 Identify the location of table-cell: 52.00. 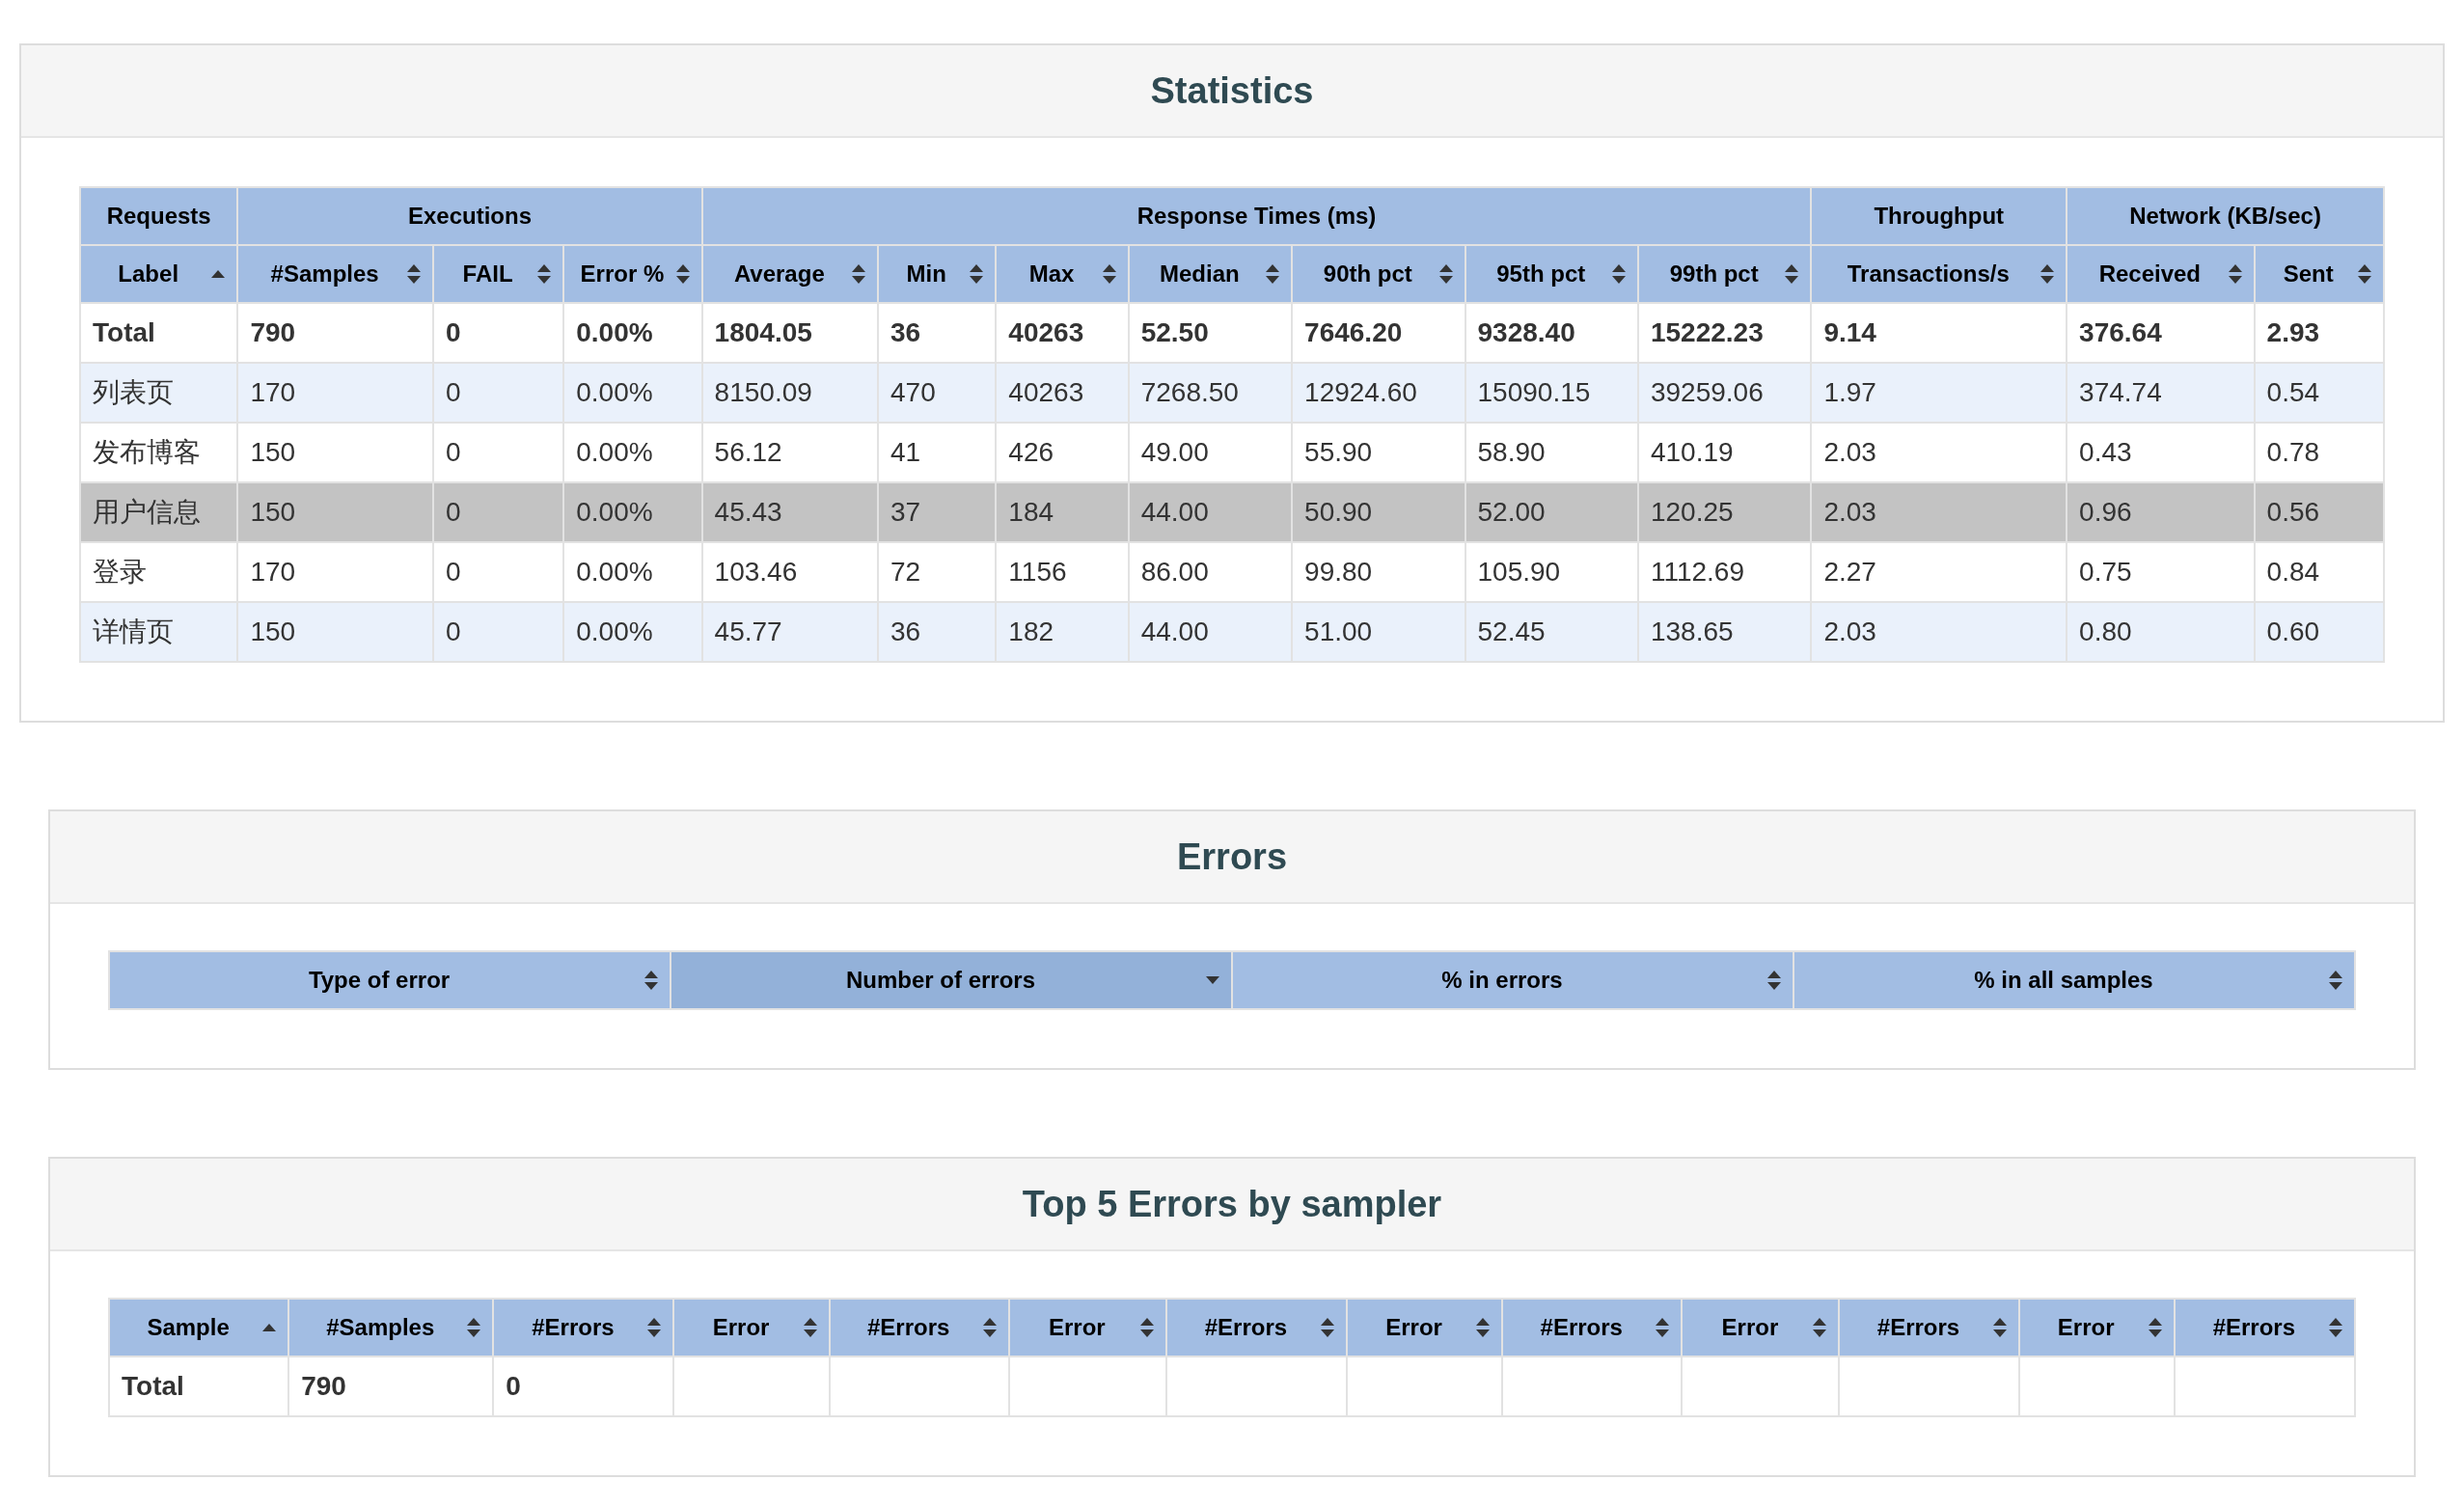
(1511, 512).